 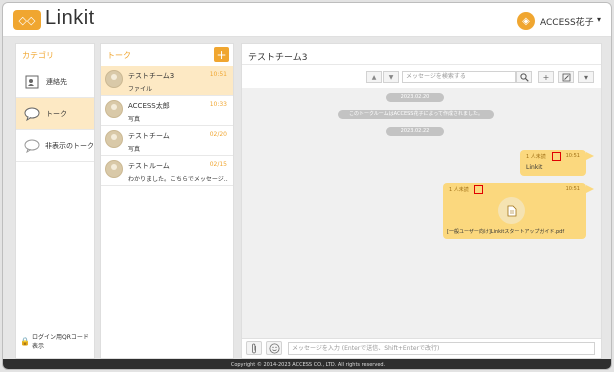 I want to click on talk-list-item: ACCESS太郎 10:33 写真, so click(x=167, y=111).